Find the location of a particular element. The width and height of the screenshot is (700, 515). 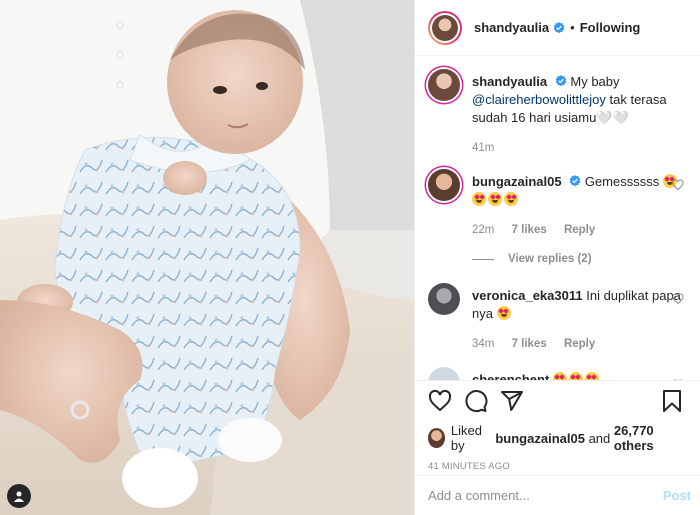

comment-time: 22m is located at coordinates (483, 230).